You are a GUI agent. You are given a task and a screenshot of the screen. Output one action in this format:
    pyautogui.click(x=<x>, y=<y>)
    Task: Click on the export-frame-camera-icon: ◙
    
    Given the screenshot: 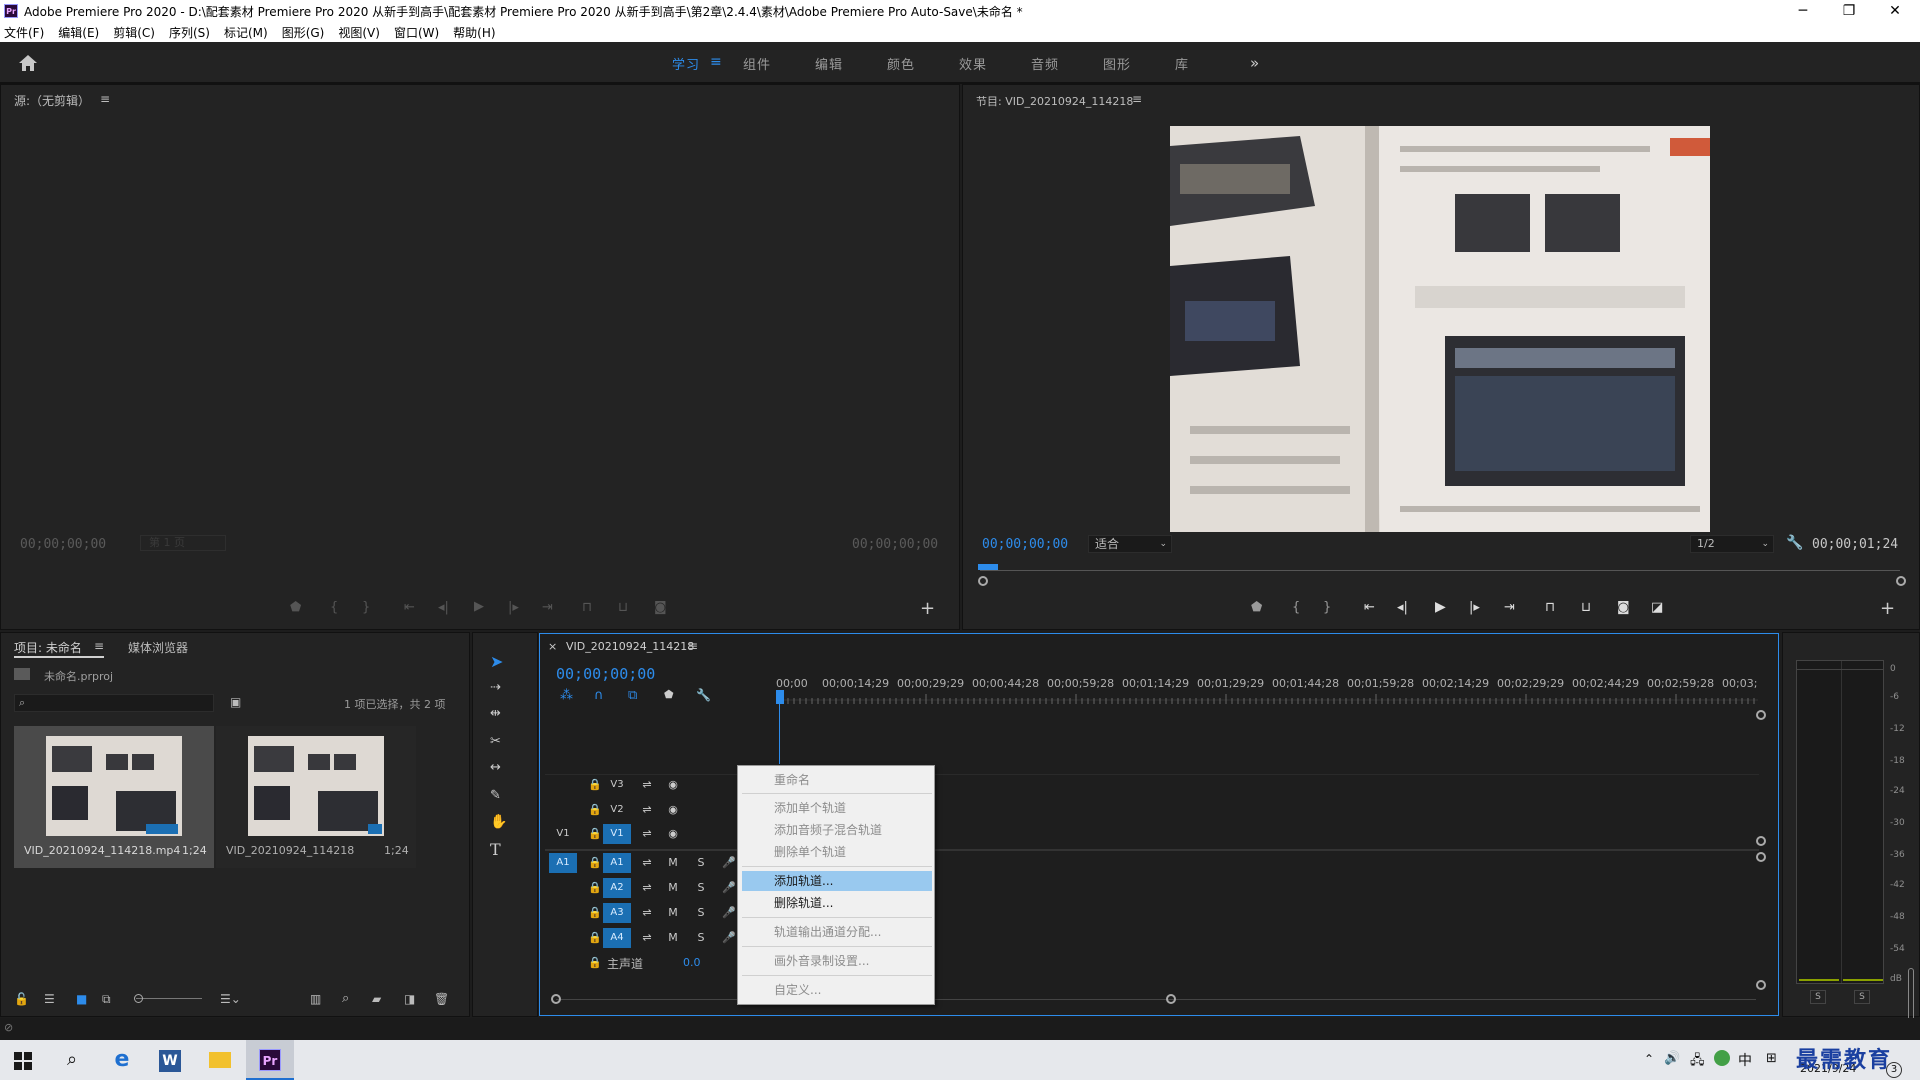 What is the action you would take?
    pyautogui.click(x=1623, y=607)
    